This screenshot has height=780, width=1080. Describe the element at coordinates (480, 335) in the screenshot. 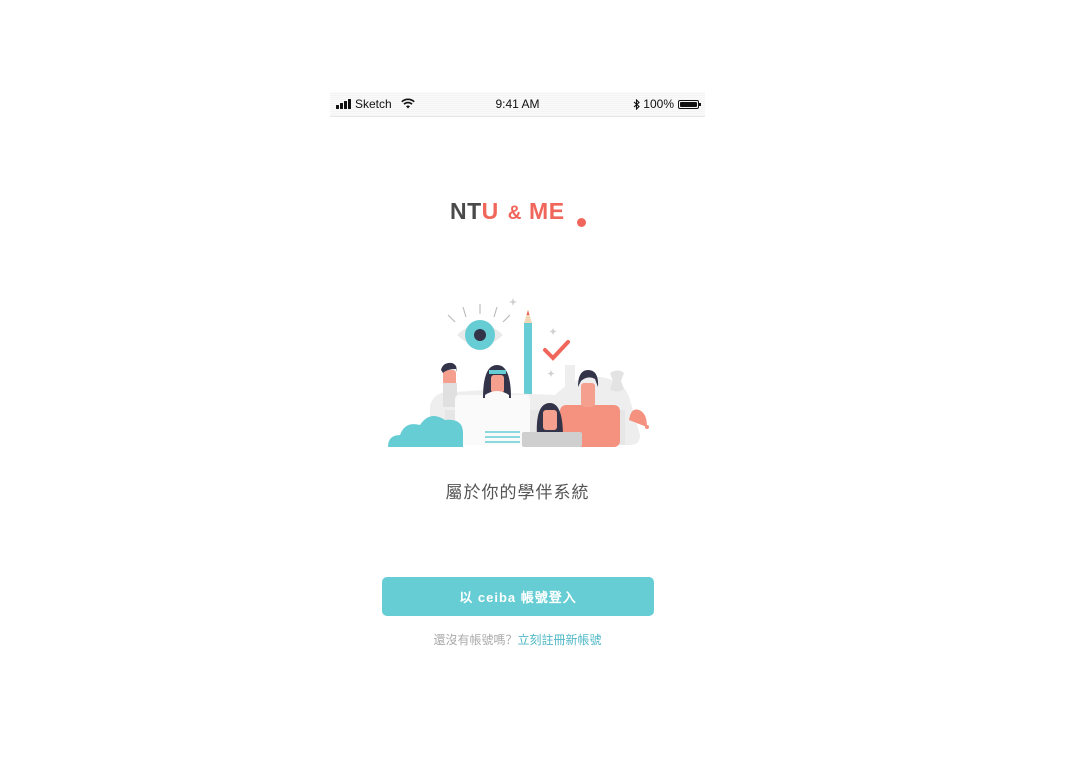

I see `eye-icon` at that location.